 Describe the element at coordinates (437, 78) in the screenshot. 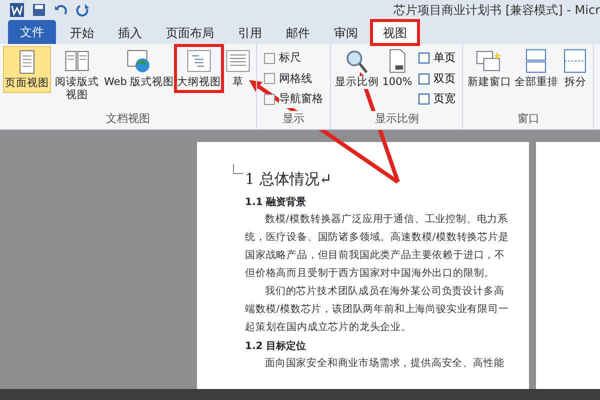

I see `page-view-button: 双页` at that location.